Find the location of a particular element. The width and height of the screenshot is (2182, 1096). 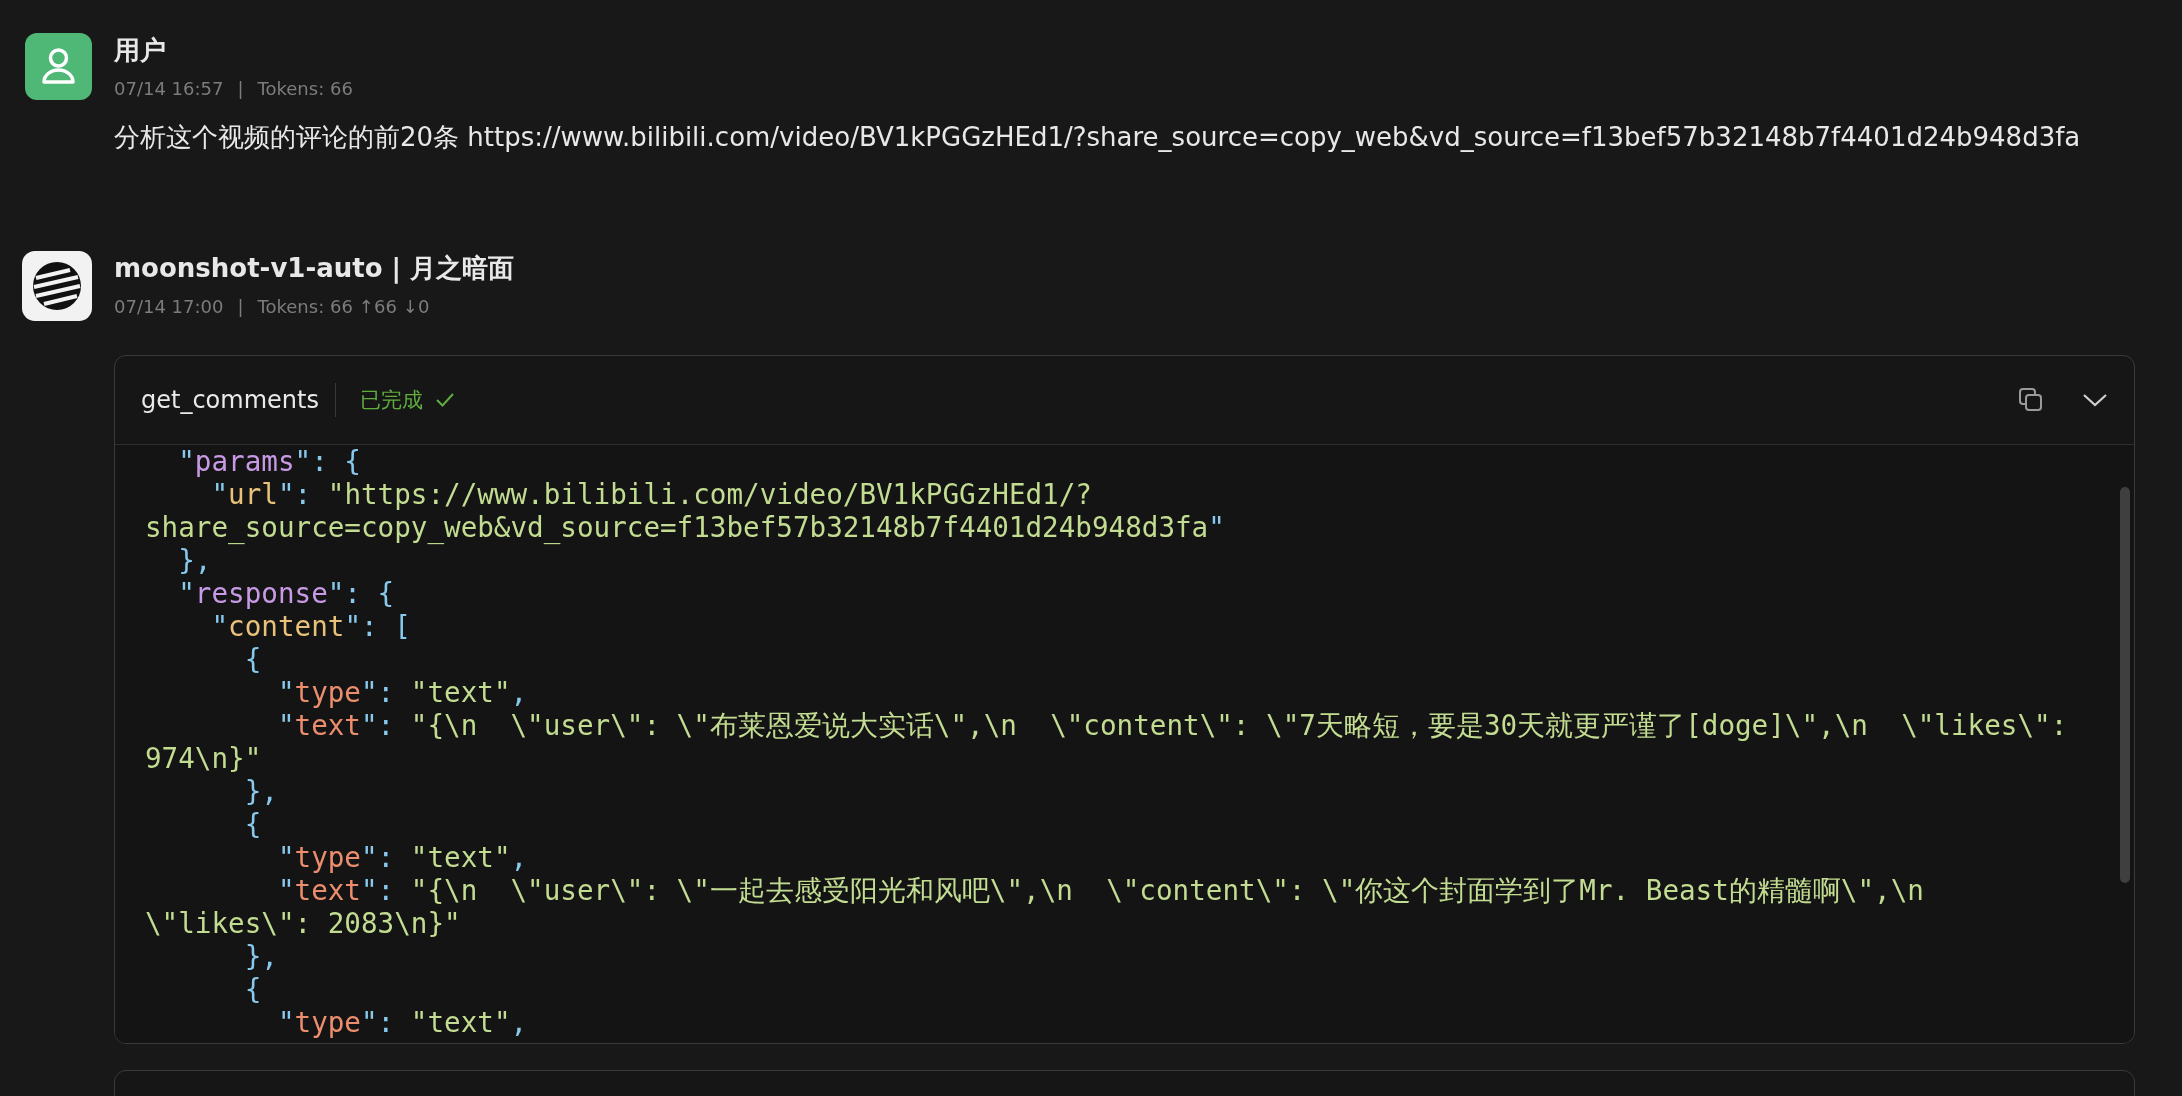

input-token-count: ↑66 is located at coordinates (377, 307).